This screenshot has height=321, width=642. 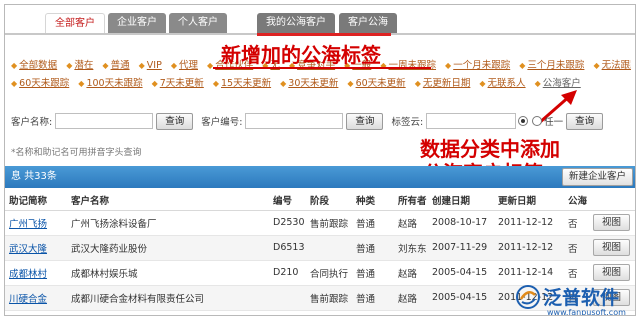 What do you see at coordinates (461, 200) in the screenshot?
I see `col-created: 创建日期` at bounding box center [461, 200].